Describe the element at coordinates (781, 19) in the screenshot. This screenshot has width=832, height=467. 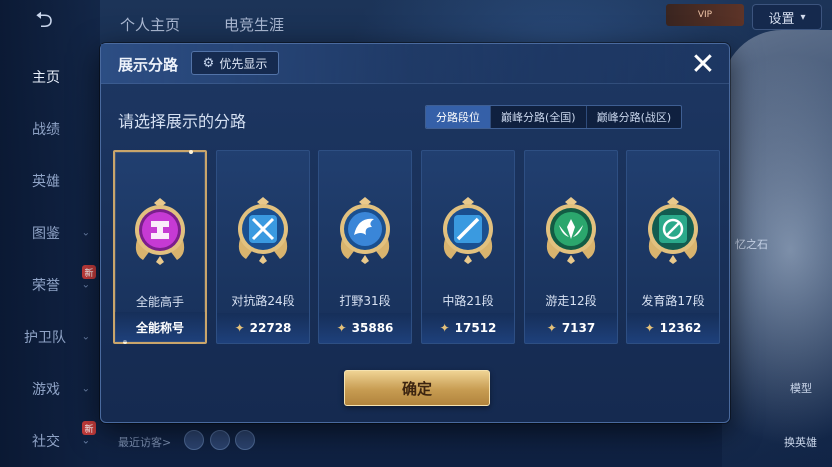
I see `settings-label: 设置` at that location.